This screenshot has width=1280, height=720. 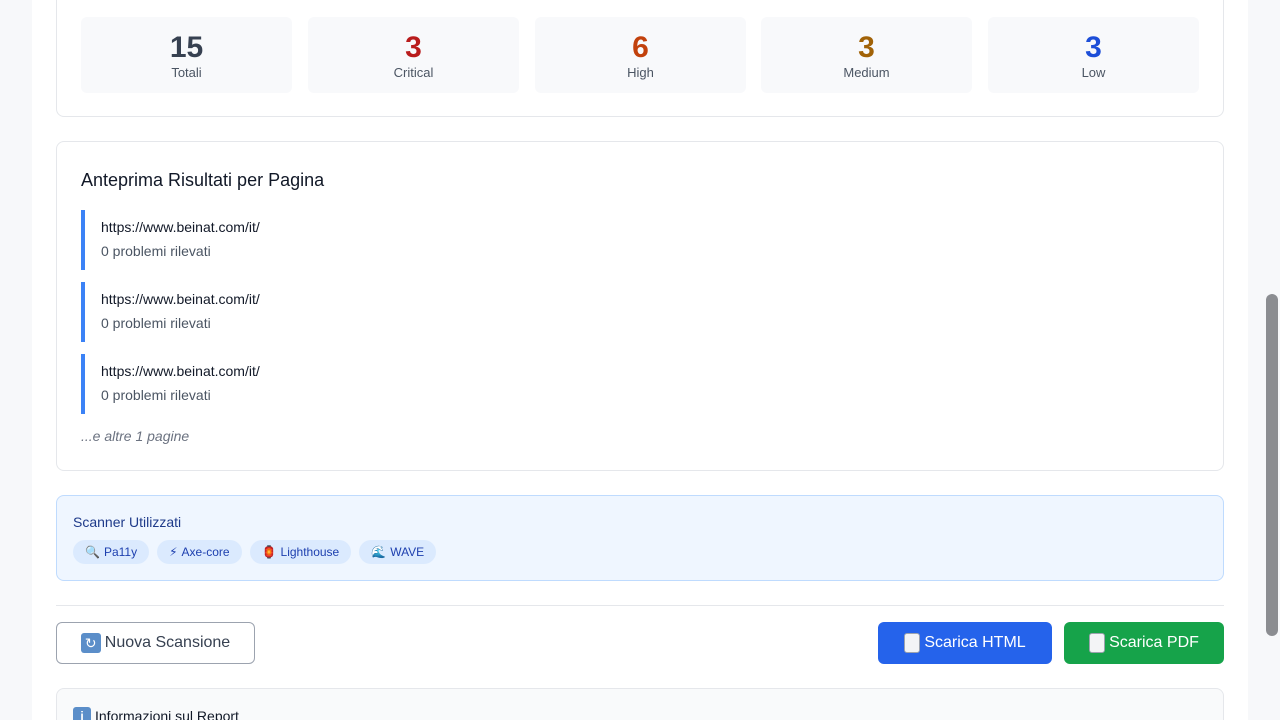 I want to click on stat-low: 3 Low, so click(x=1093, y=55).